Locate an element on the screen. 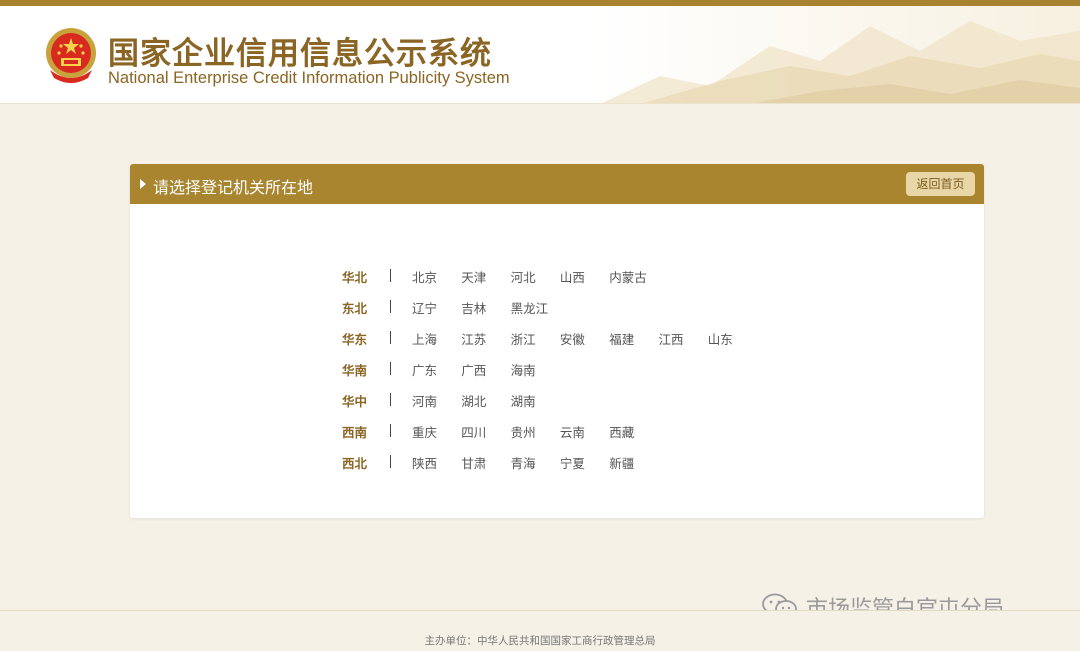 This screenshot has height=651, width=1080. region-name: 西北 is located at coordinates (355, 463).